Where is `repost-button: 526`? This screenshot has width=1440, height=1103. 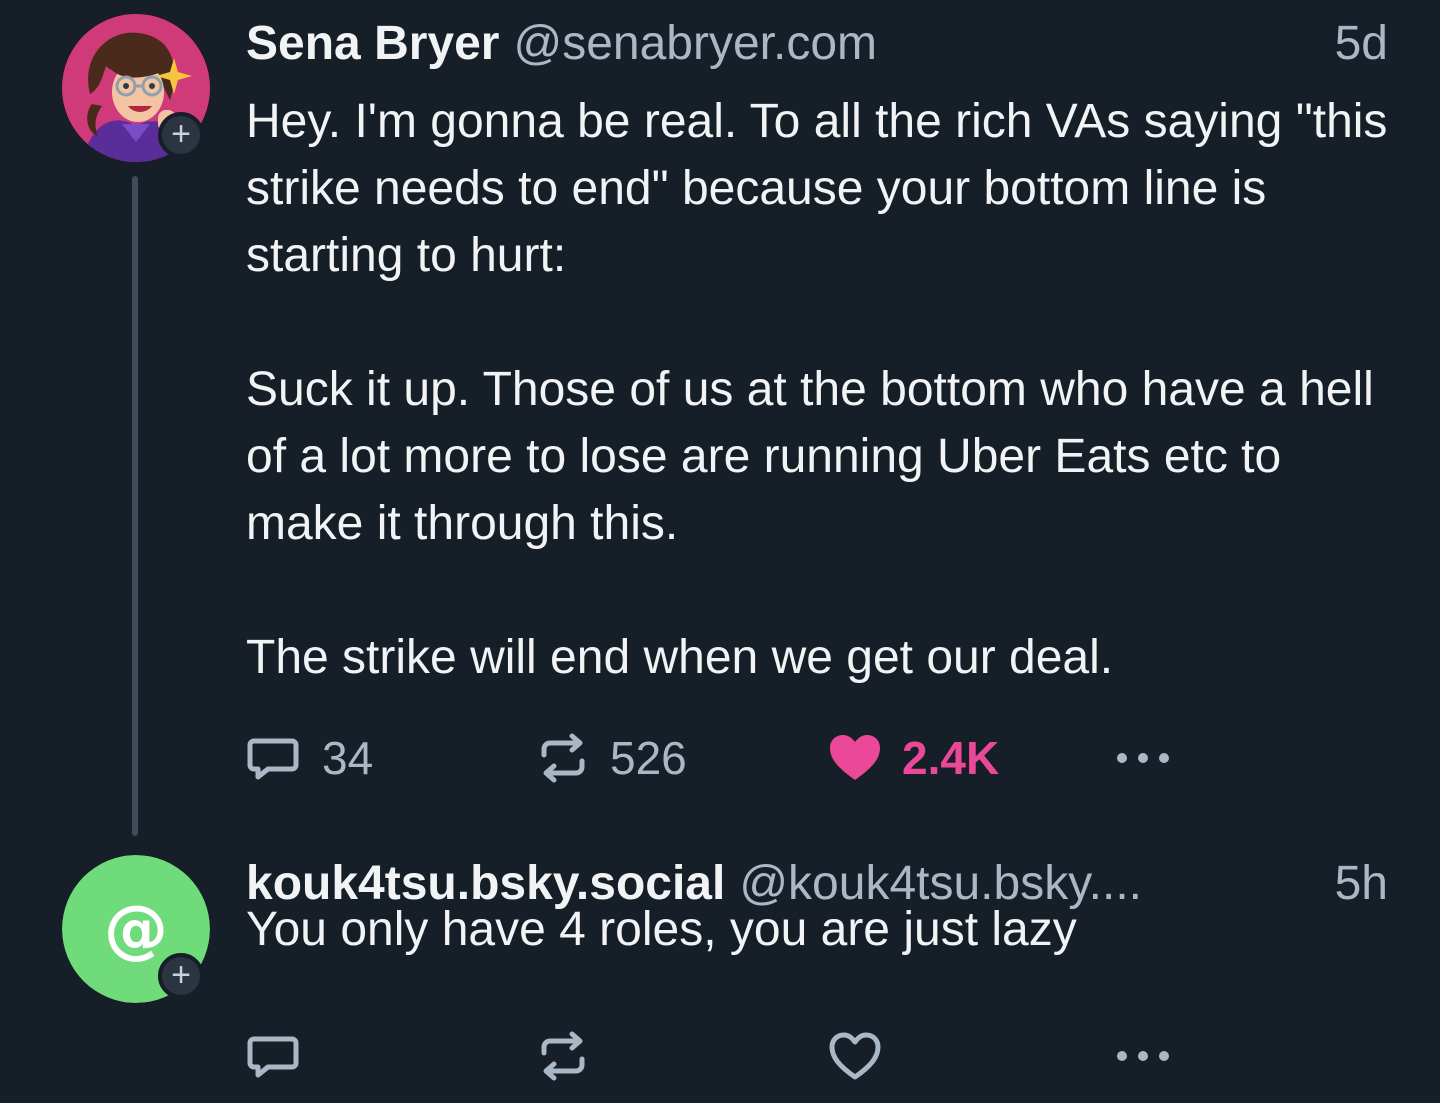 repost-button: 526 is located at coordinates (683, 758).